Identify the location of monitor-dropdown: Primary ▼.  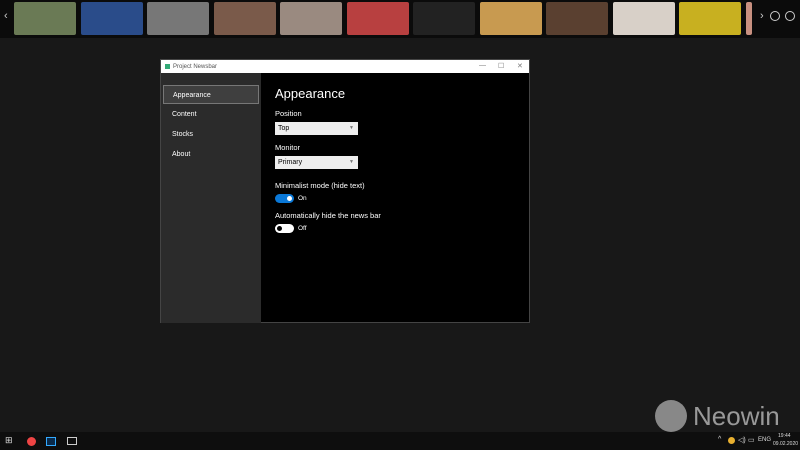
(316, 162).